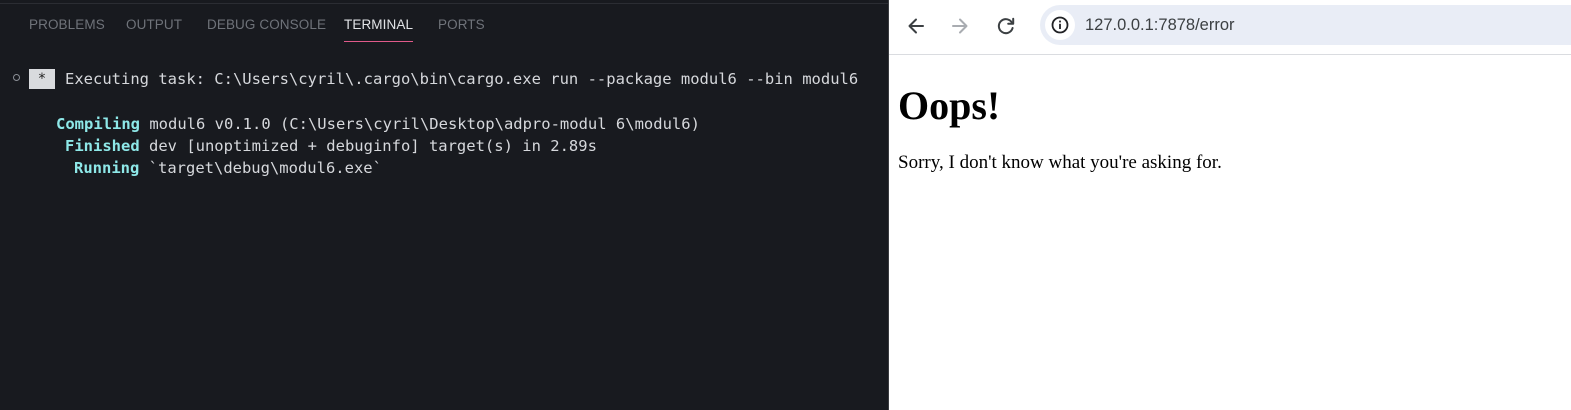 This screenshot has width=1571, height=410. What do you see at coordinates (42, 79) in the screenshot?
I see `task-badge: *` at bounding box center [42, 79].